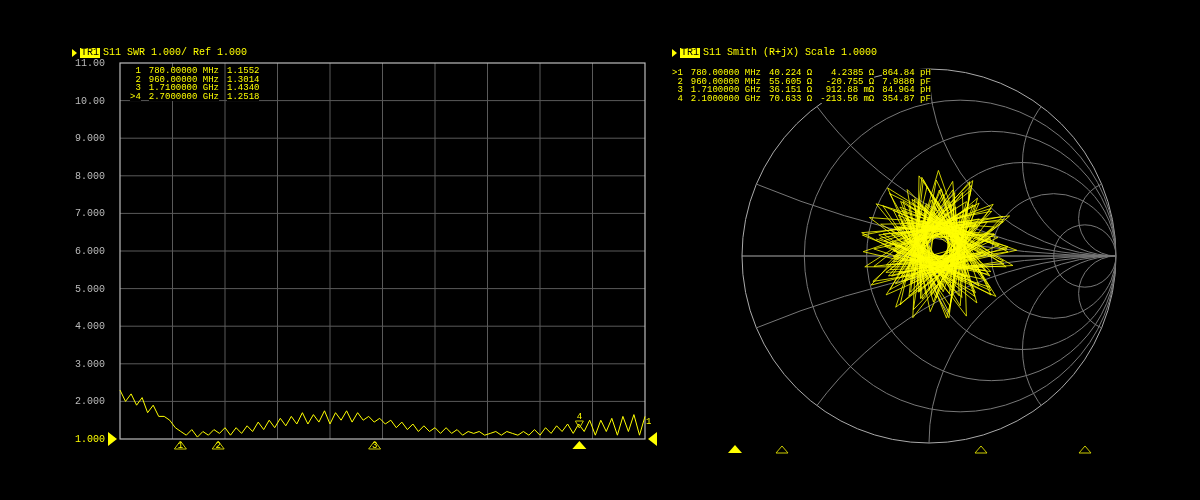 This screenshot has height=500, width=1200. Describe the element at coordinates (726, 98) in the screenshot. I see `marker-frequency: 2.1000000 GHz` at that location.